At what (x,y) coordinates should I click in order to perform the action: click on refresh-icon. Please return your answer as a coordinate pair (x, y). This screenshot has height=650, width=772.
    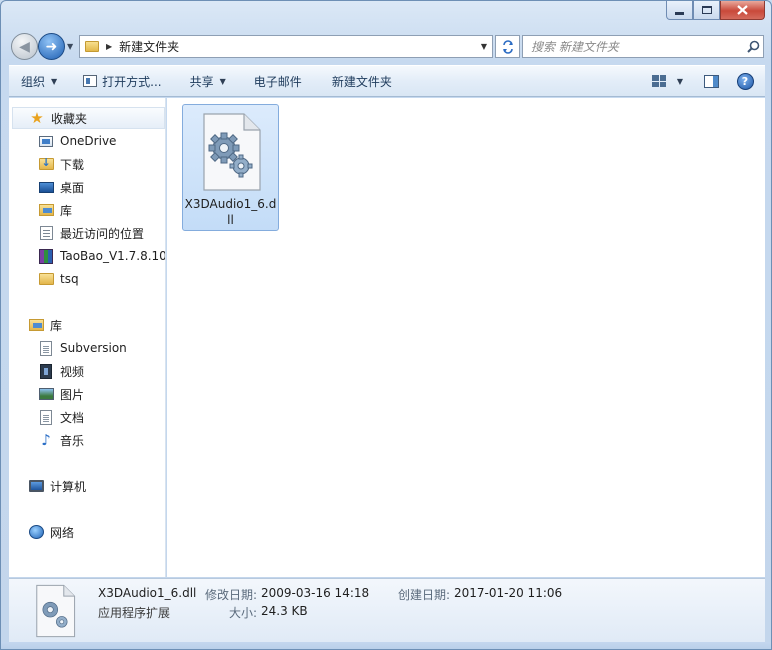
    Looking at the image, I should click on (507, 46).